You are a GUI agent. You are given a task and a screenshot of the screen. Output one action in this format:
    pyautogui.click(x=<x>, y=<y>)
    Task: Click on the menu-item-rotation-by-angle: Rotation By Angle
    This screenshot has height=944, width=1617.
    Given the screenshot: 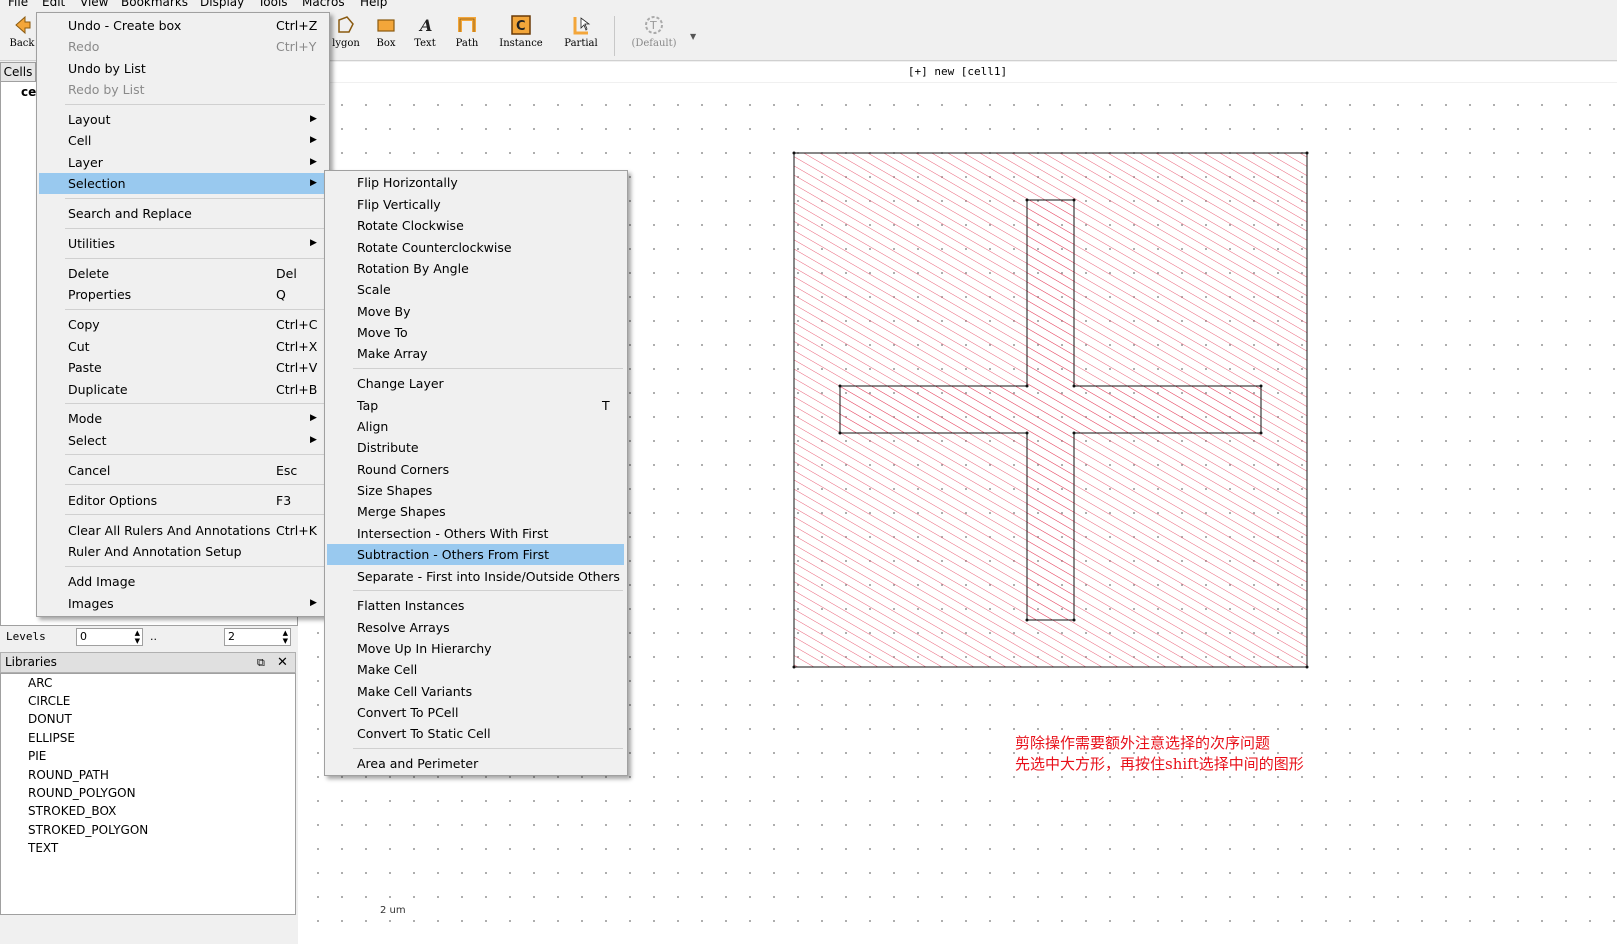 What is the action you would take?
    pyautogui.click(x=475, y=268)
    